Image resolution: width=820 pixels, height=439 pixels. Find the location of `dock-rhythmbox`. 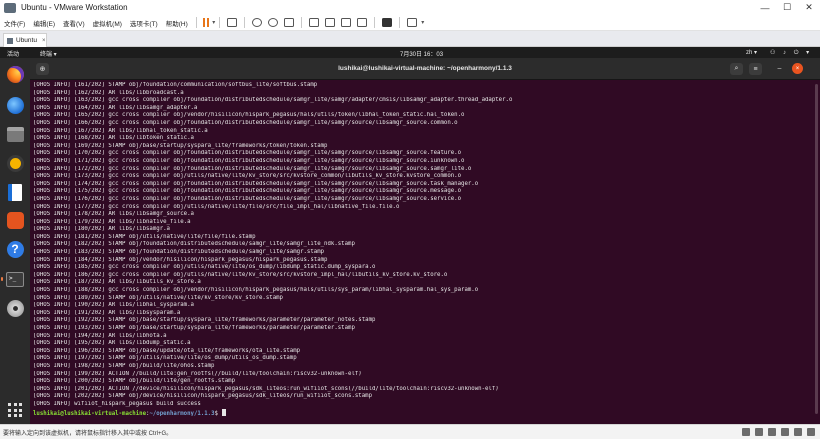

dock-rhythmbox is located at coordinates (15, 163).